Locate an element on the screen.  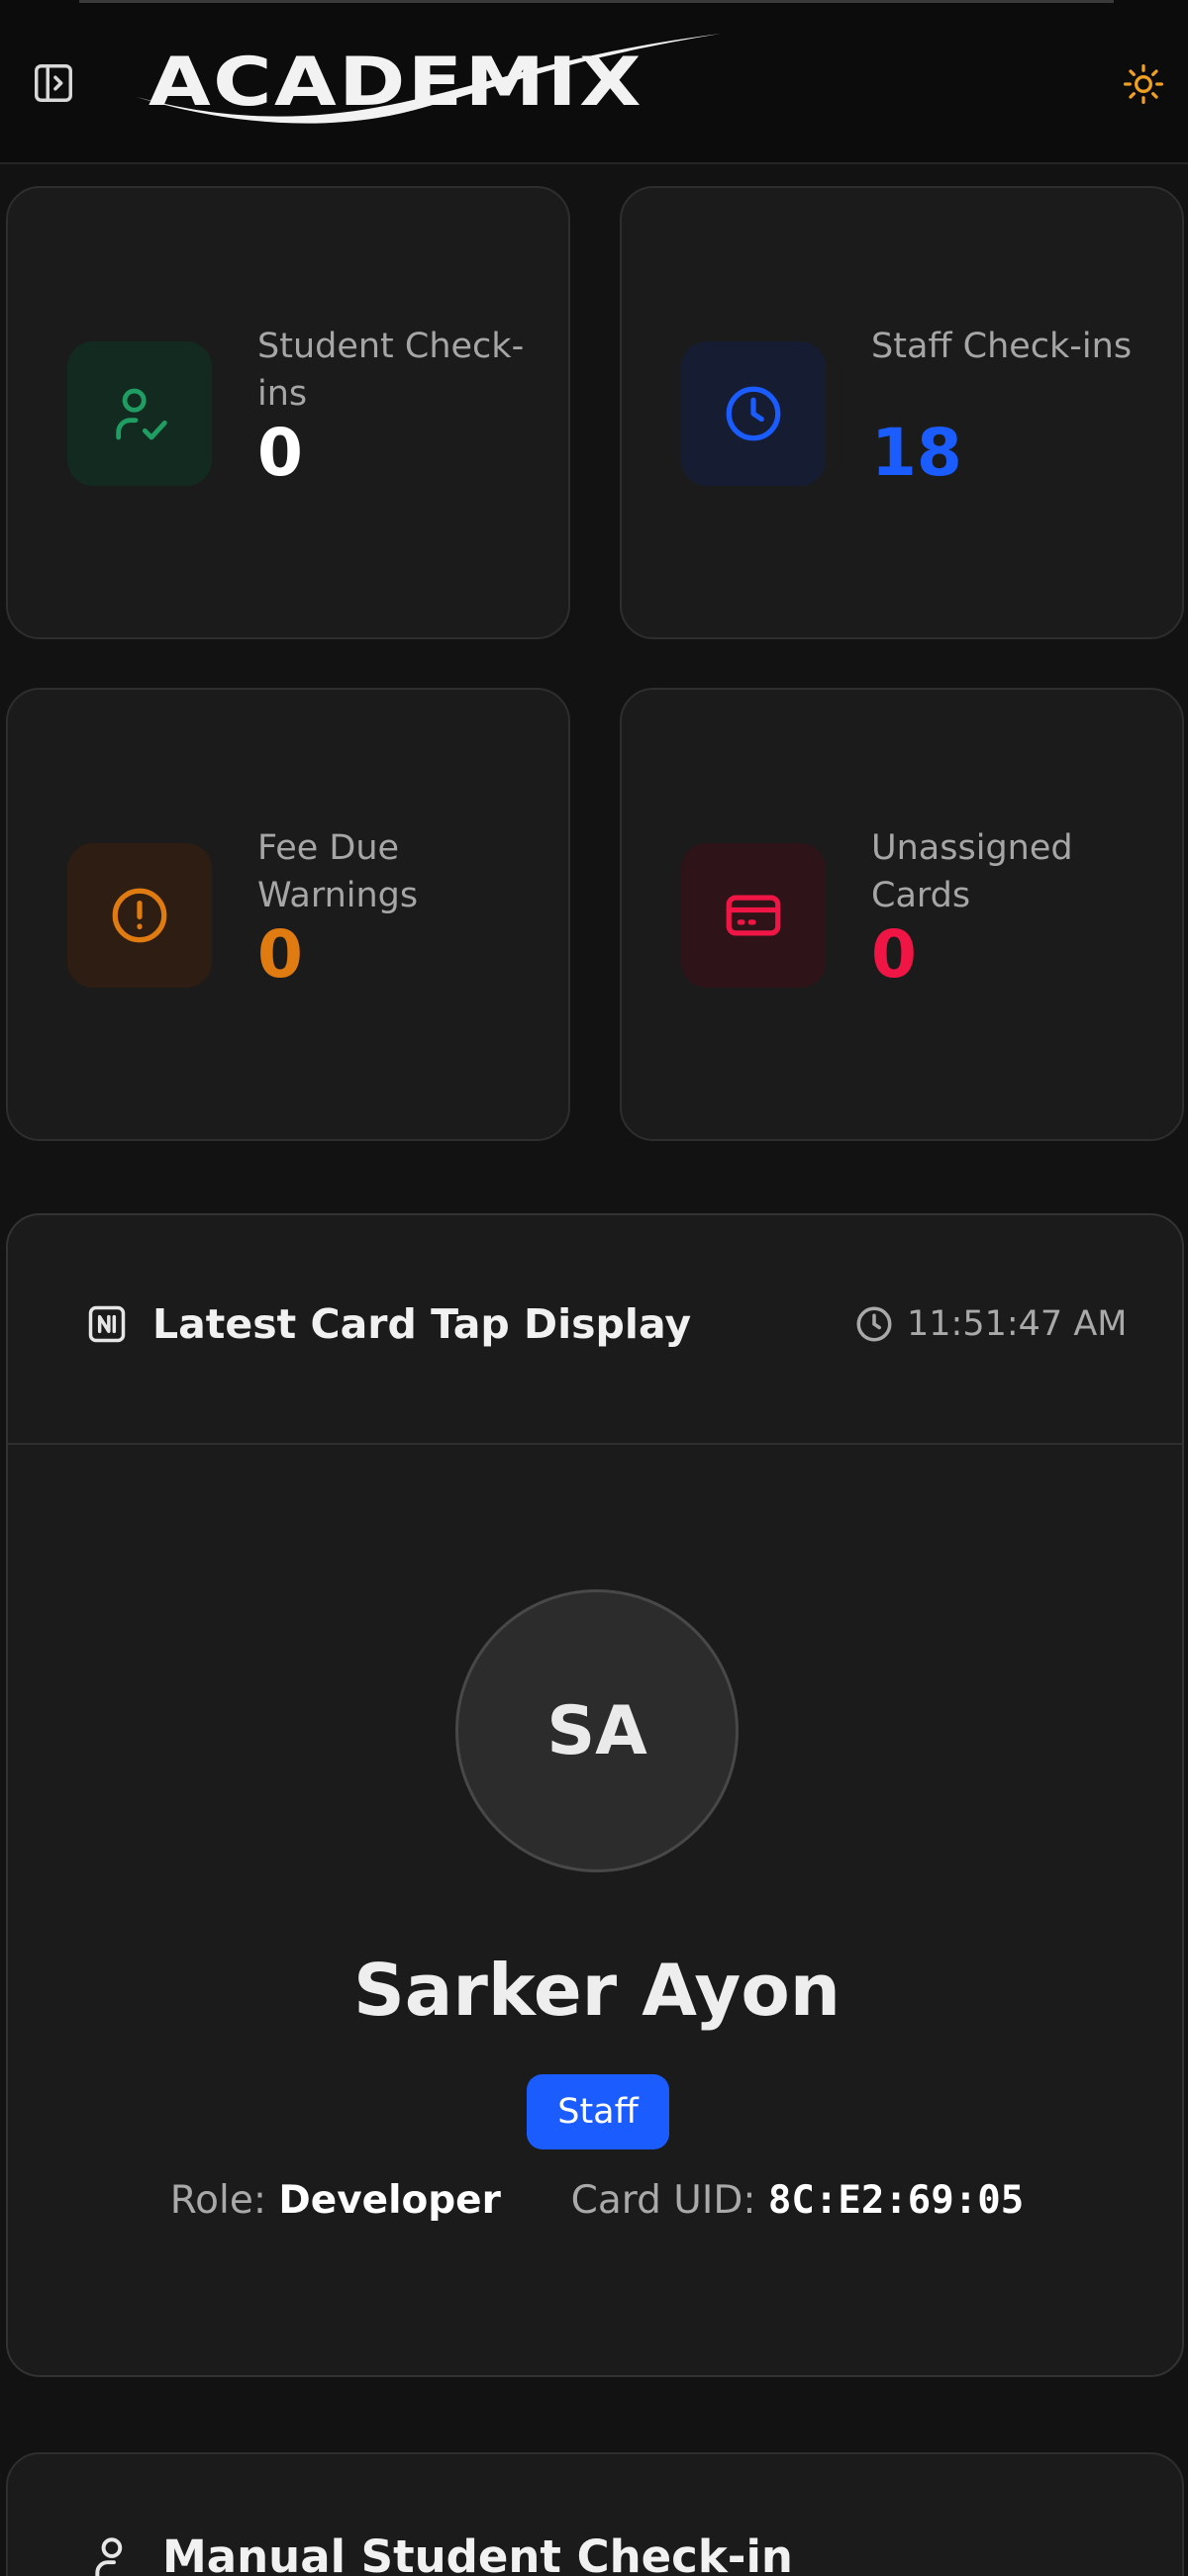
user-icon is located at coordinates (109, 2556).